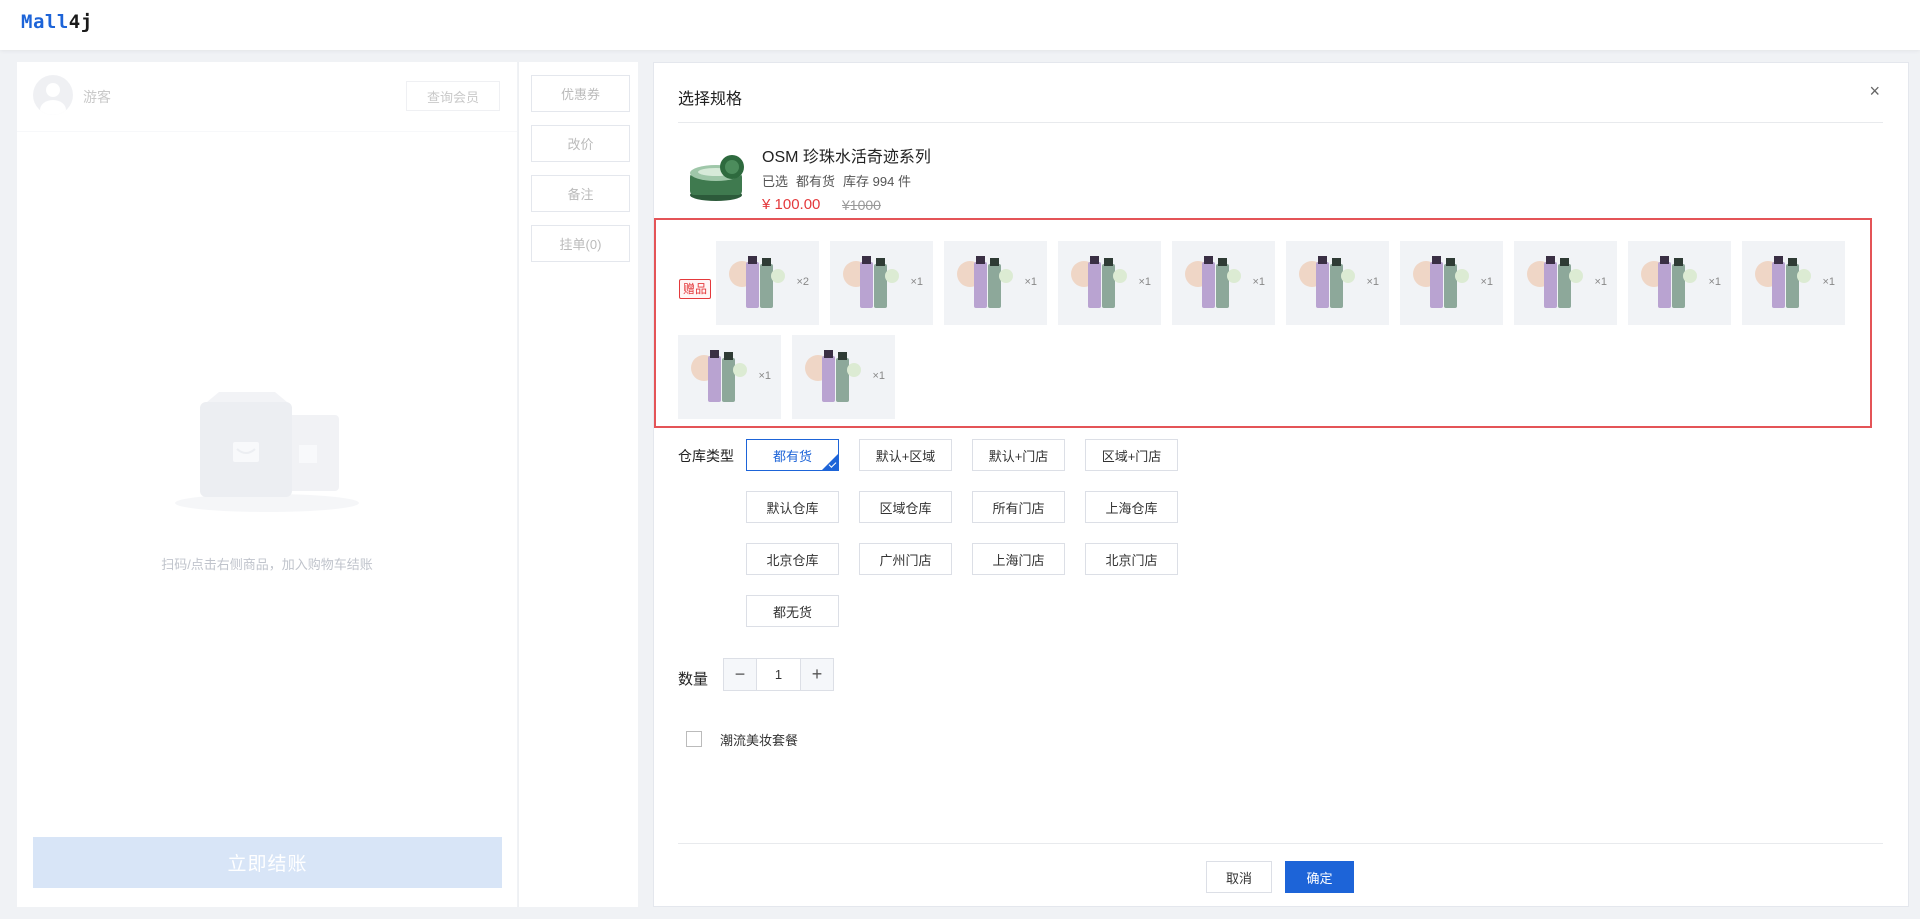 The image size is (1920, 919). What do you see at coordinates (1319, 877) in the screenshot?
I see `confirm-button: 确定` at bounding box center [1319, 877].